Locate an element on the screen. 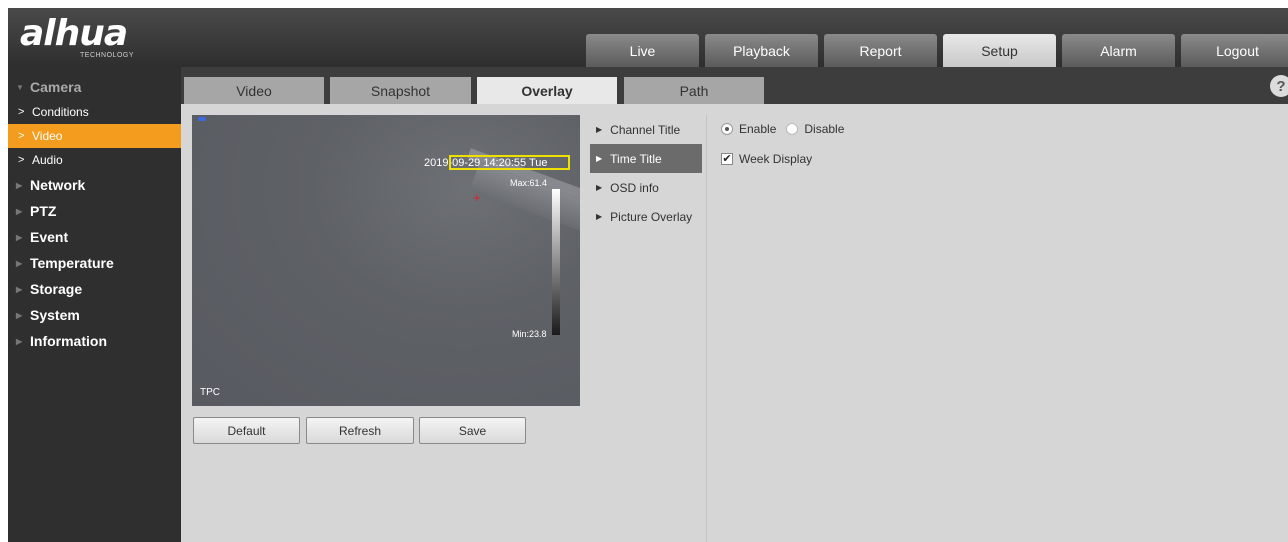  sidebar-item-label: Temperature is located at coordinates (72, 263).